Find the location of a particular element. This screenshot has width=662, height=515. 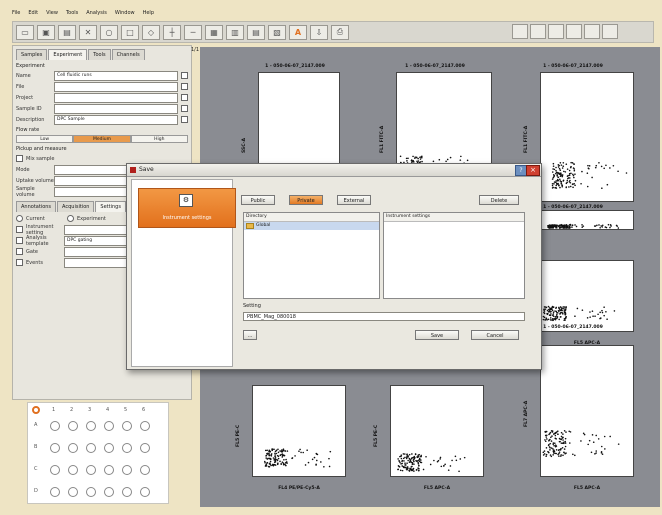

description-checkbox is located at coordinates (184, 119).